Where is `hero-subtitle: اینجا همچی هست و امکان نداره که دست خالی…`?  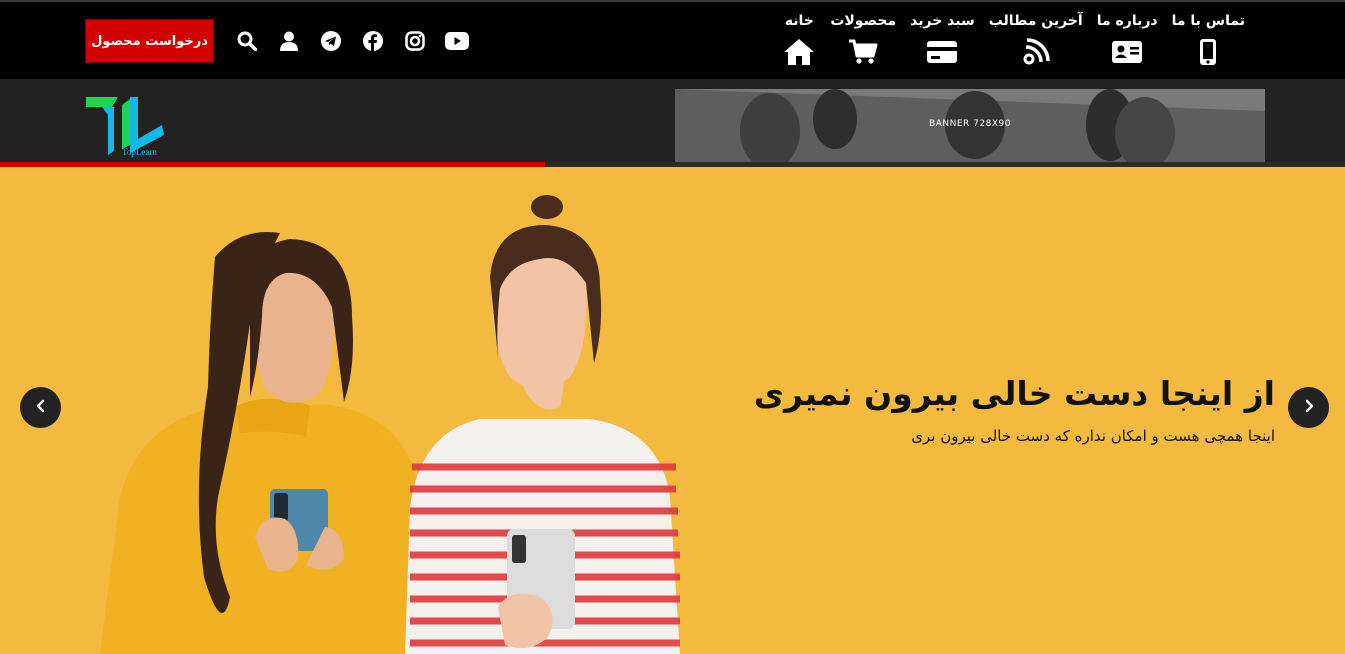
hero-subtitle: اینجا همچی هست و امکان نداره که دست خالی… is located at coordinates (1093, 436).